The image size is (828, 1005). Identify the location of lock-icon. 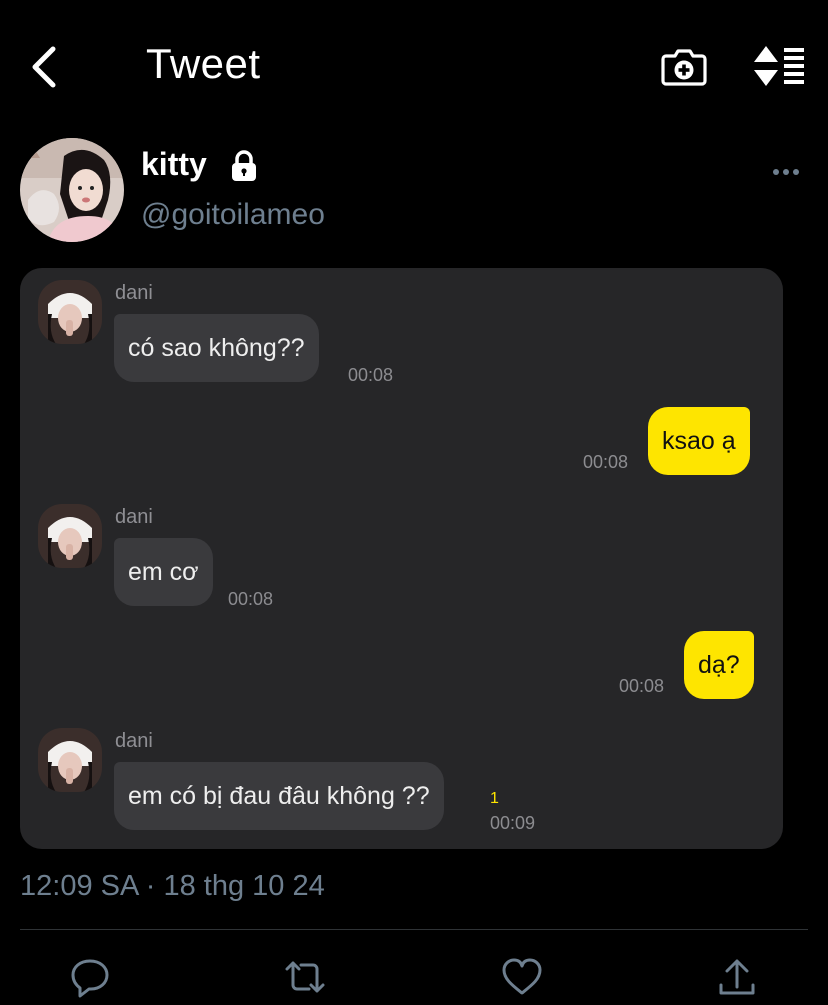
(244, 166).